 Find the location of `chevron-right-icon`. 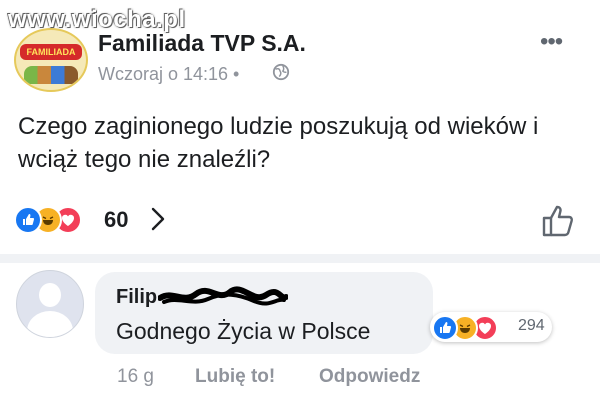

chevron-right-icon is located at coordinates (158, 219).